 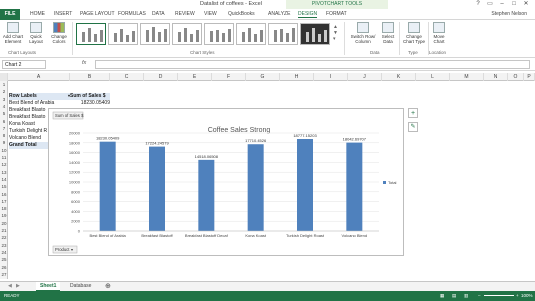 I want to click on row-header: 23, so click(x=4, y=245).